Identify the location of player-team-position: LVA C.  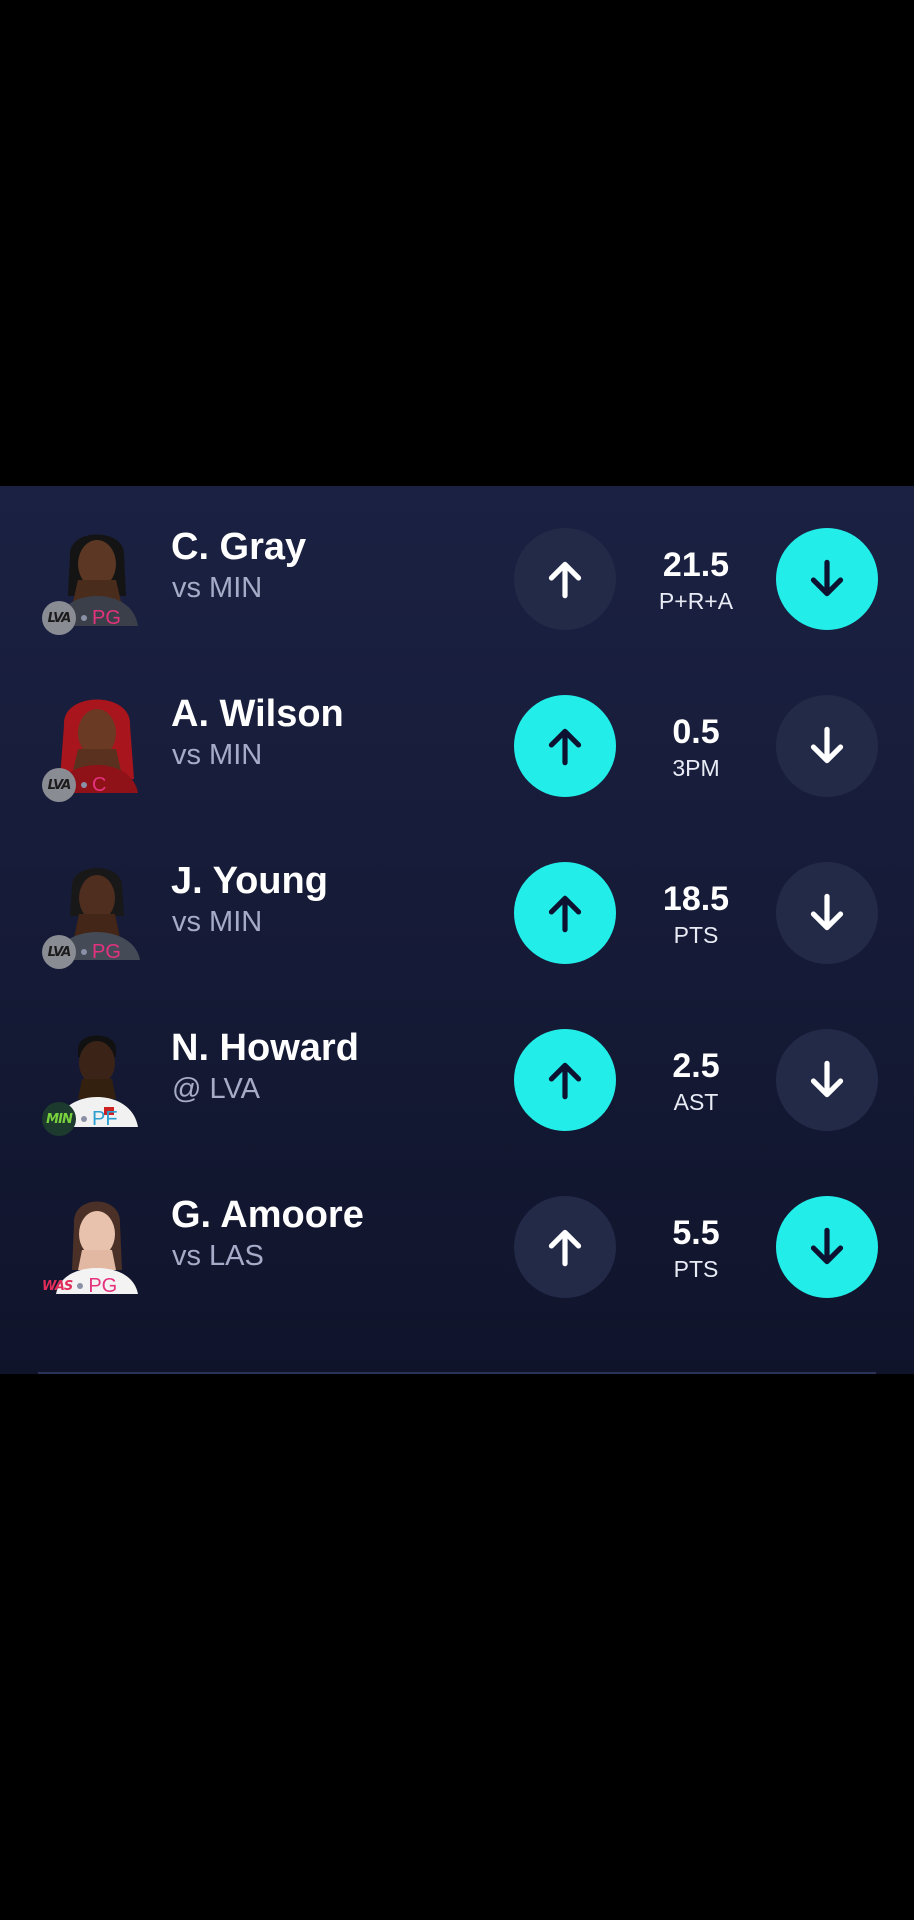
(74, 785).